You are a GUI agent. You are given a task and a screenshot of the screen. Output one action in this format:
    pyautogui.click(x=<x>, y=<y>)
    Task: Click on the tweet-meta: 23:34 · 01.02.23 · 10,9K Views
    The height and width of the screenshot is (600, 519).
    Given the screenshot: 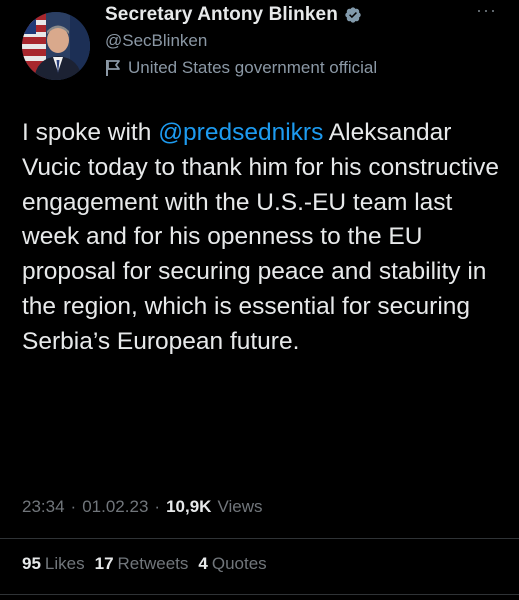 What is the action you would take?
    pyautogui.click(x=142, y=507)
    